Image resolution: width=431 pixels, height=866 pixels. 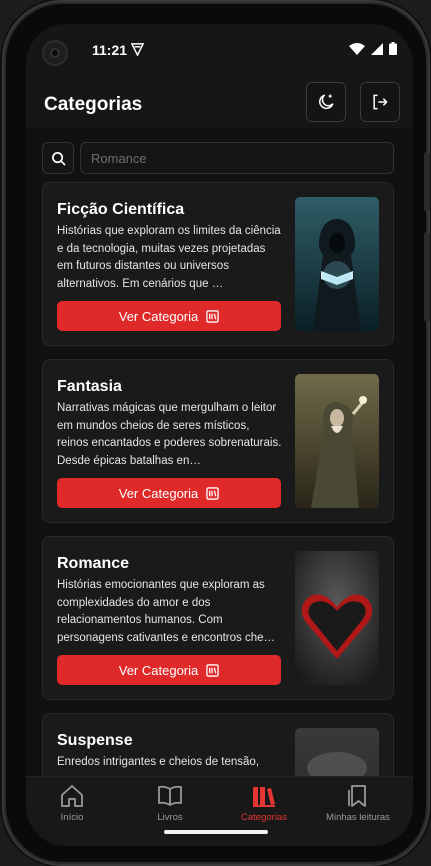 What do you see at coordinates (219, 106) in the screenshot?
I see `app-header: Categorias` at bounding box center [219, 106].